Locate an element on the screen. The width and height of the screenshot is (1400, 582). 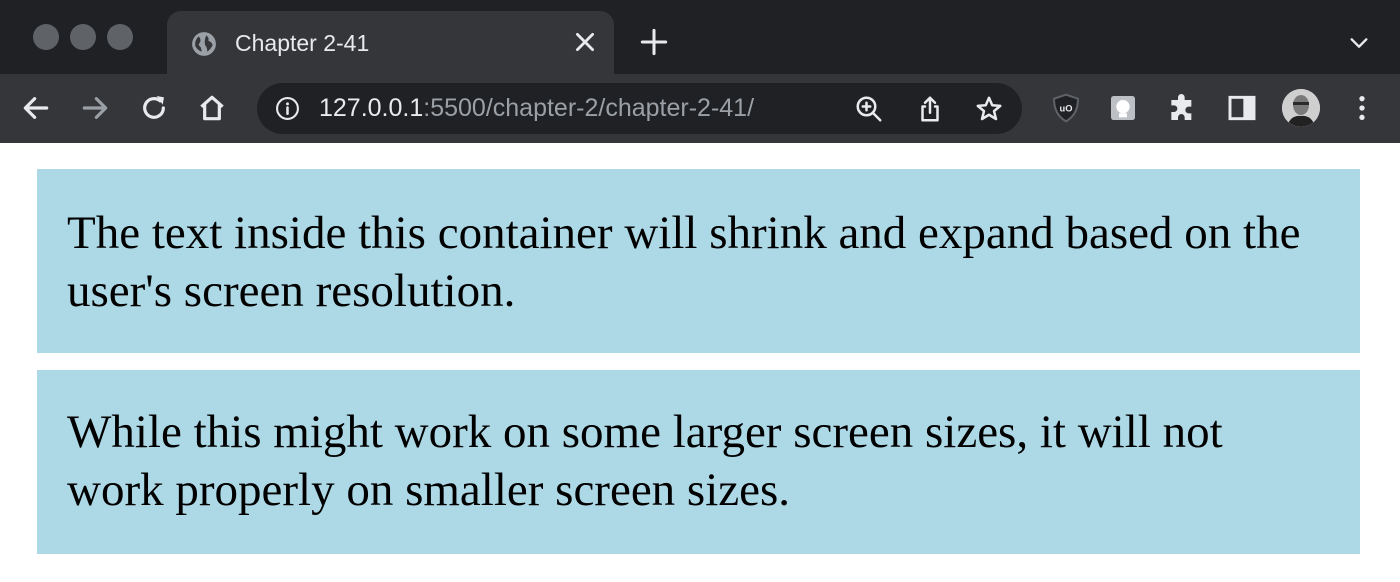
url-text: 127.0.0.1:5500/chapter-2/chapter-2-41/ is located at coordinates (536, 108).